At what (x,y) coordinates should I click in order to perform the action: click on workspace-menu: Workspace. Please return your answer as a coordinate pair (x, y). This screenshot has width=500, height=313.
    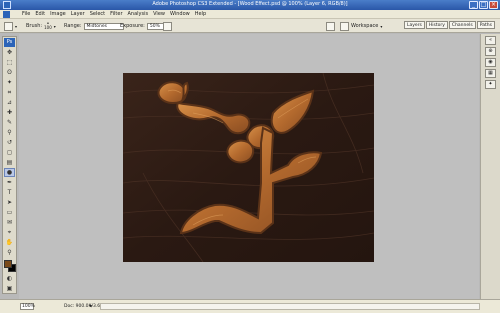
    Looking at the image, I should click on (364, 26).